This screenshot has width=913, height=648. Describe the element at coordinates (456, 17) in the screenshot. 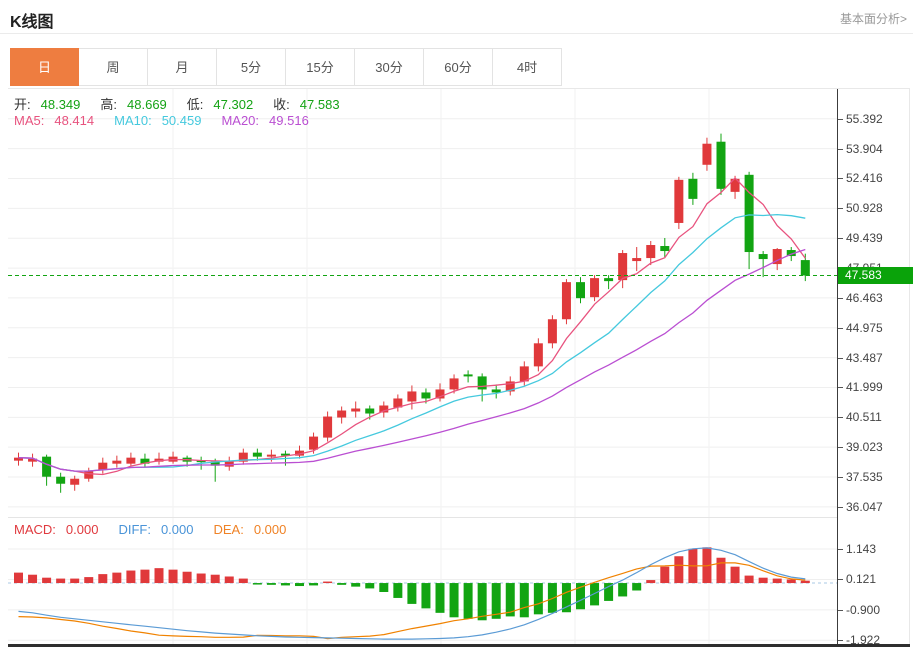

I see `header: K线图 基本面分析>` at that location.